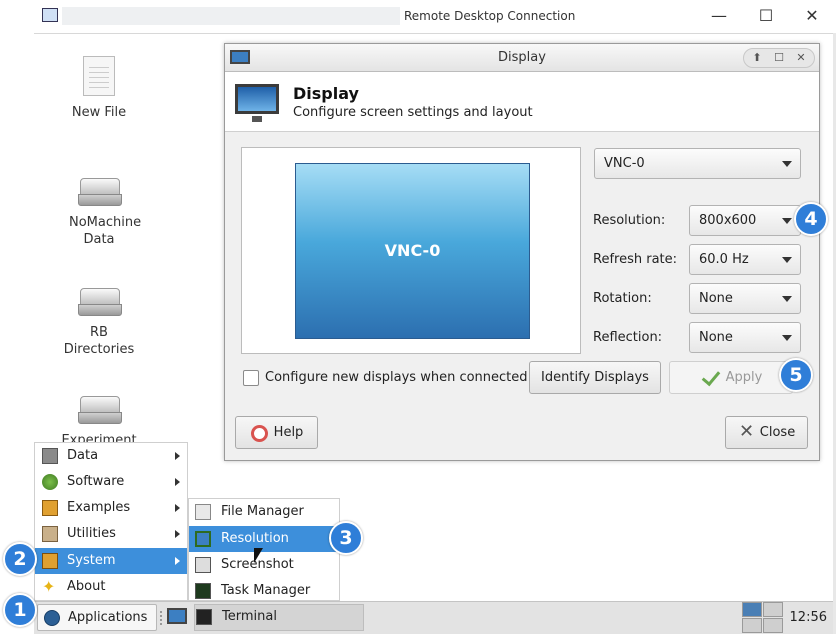  I want to click on redacted-host-area, so click(231, 16).